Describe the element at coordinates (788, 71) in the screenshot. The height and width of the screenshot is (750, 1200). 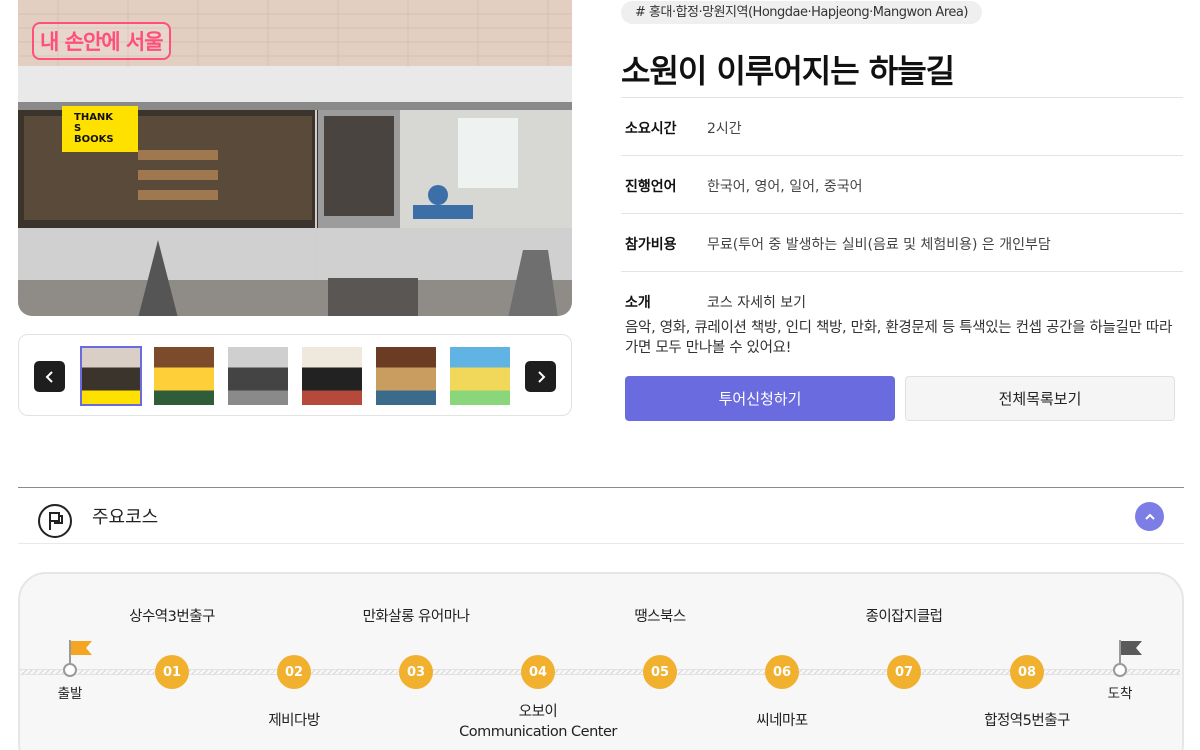
I see `page-title: 소원이 이루어지는 하늘길` at that location.